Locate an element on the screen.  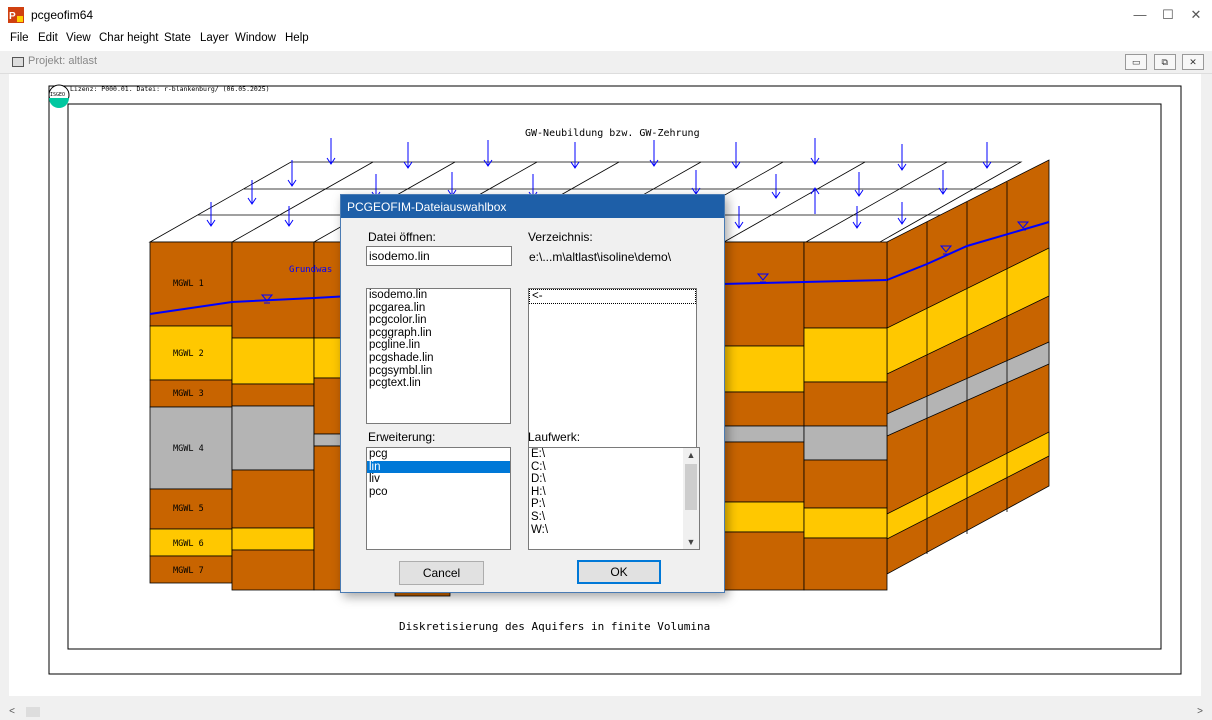
list-item: pcgline.lin is located at coordinates (438, 345).